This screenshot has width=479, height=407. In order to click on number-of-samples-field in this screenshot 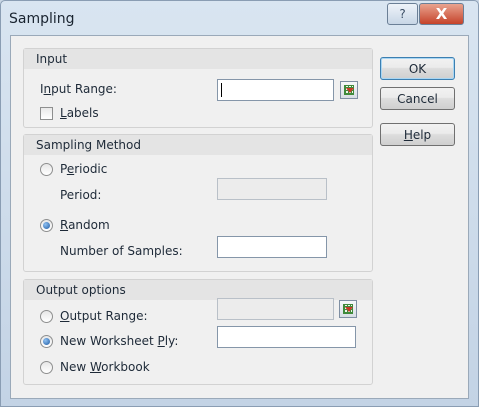, I will do `click(272, 247)`.